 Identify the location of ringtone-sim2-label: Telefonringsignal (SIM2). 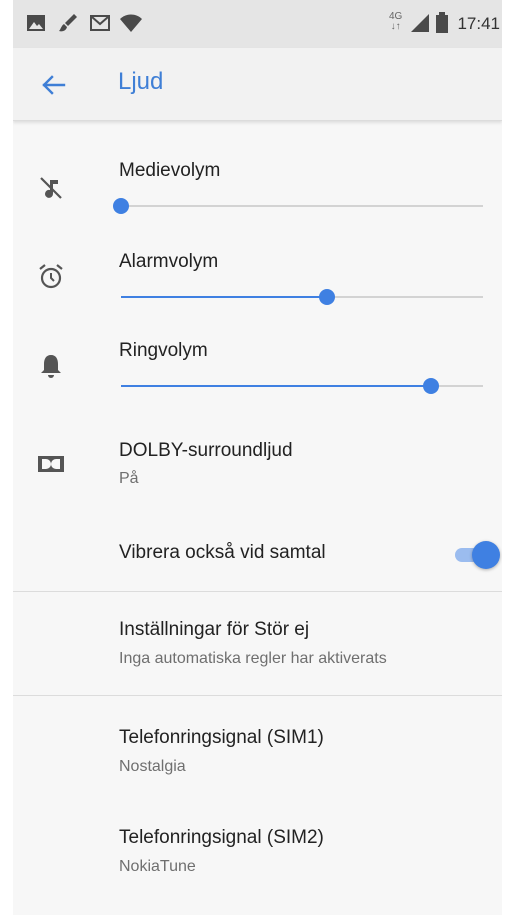
(221, 837).